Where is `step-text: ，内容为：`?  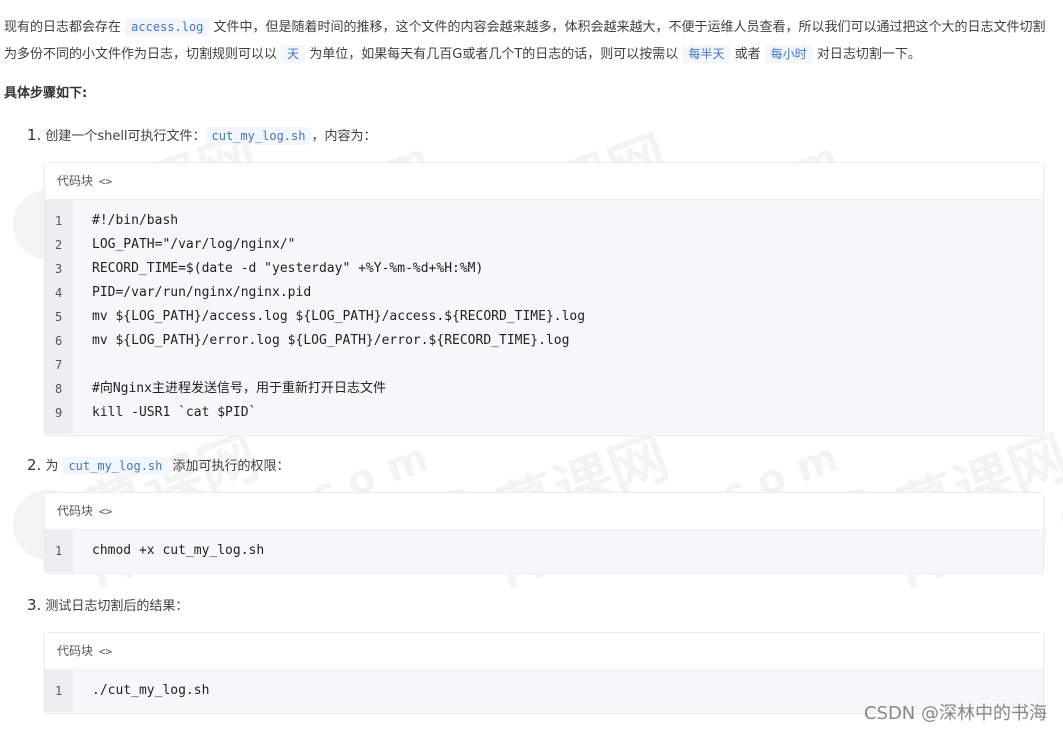
step-text: ，内容为： is located at coordinates (344, 136).